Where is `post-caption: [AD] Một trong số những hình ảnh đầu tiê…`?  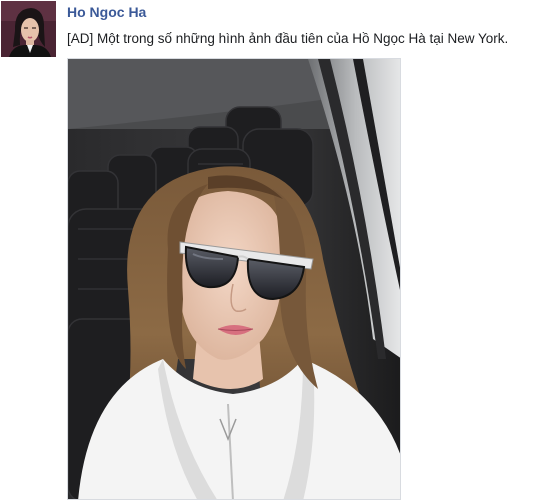 post-caption: [AD] Một trong số những hình ảnh đầu tiê… is located at coordinates (288, 38).